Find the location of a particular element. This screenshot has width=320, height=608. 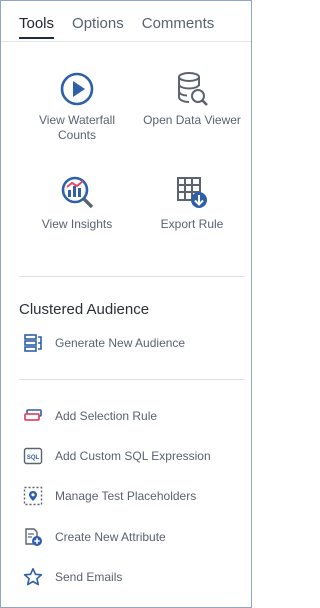

view-waterfall-counts-button: View Waterfall Counts is located at coordinates (77, 106).